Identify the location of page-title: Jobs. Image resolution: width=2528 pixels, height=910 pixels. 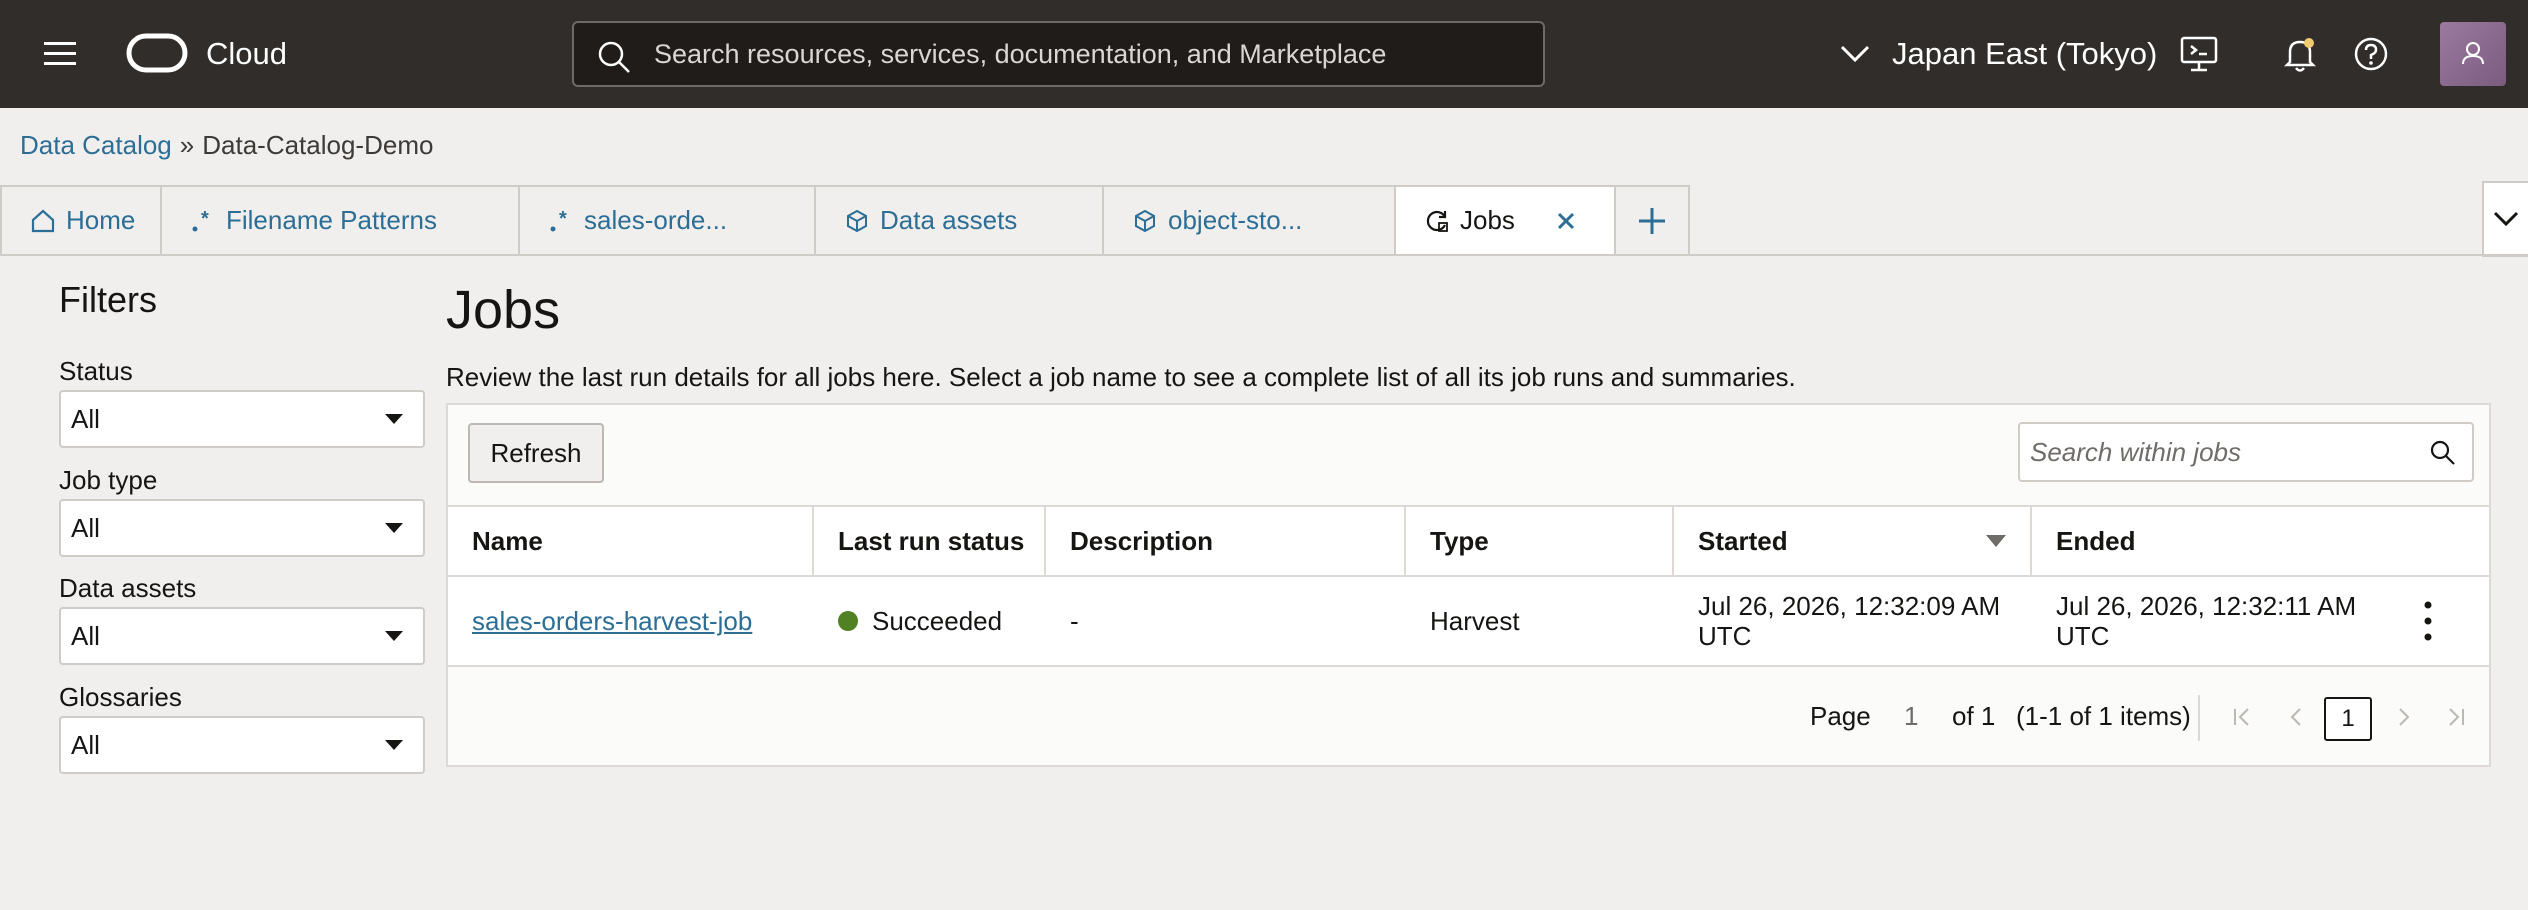
(503, 310).